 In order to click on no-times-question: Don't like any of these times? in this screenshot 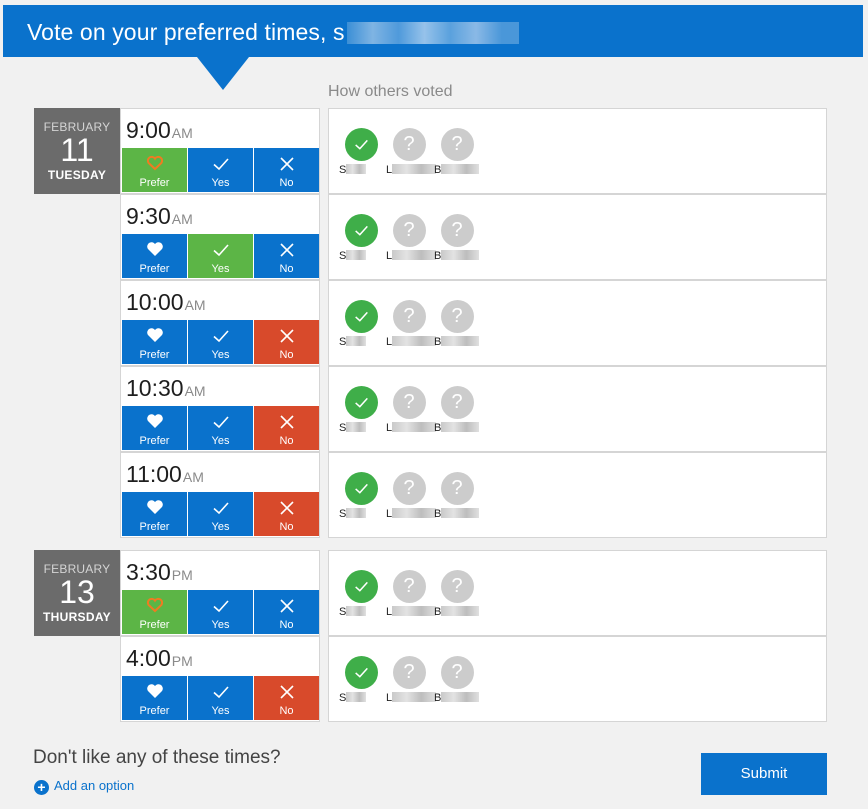, I will do `click(157, 757)`.